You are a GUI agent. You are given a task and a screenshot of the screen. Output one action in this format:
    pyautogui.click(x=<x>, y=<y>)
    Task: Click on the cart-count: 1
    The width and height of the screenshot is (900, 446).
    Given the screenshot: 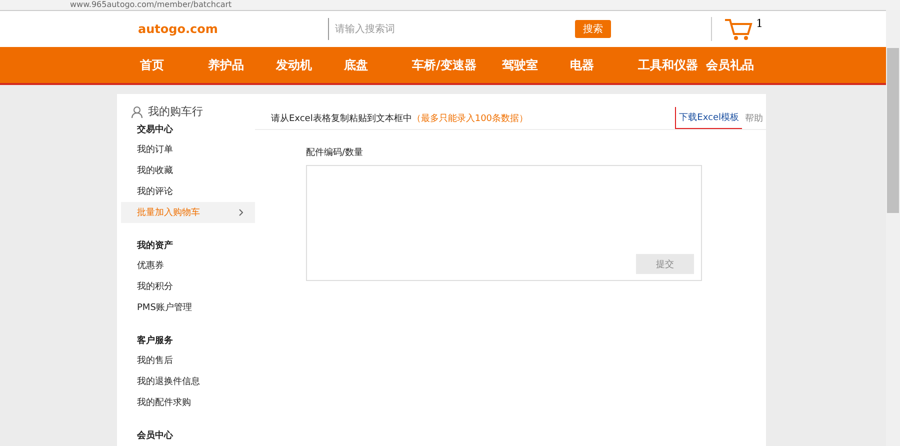 What is the action you would take?
    pyautogui.click(x=759, y=23)
    